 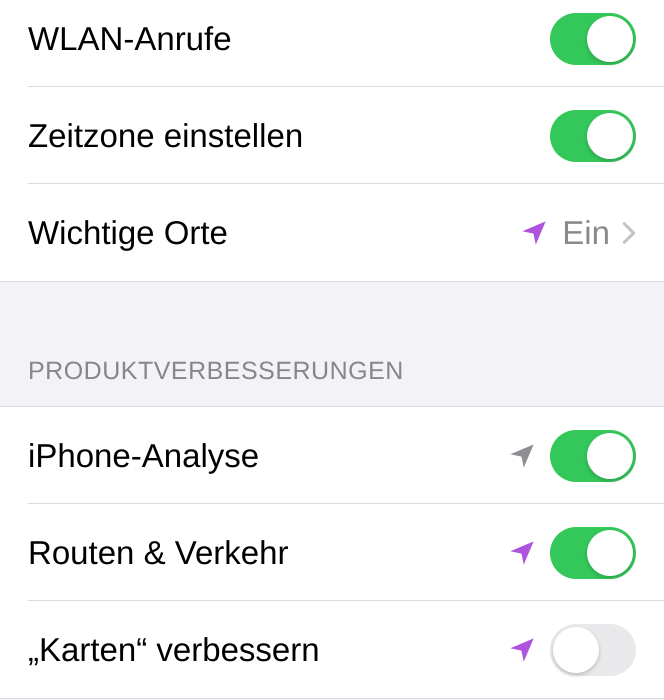 I want to click on row-label: Routen & Verkehr, so click(x=158, y=553).